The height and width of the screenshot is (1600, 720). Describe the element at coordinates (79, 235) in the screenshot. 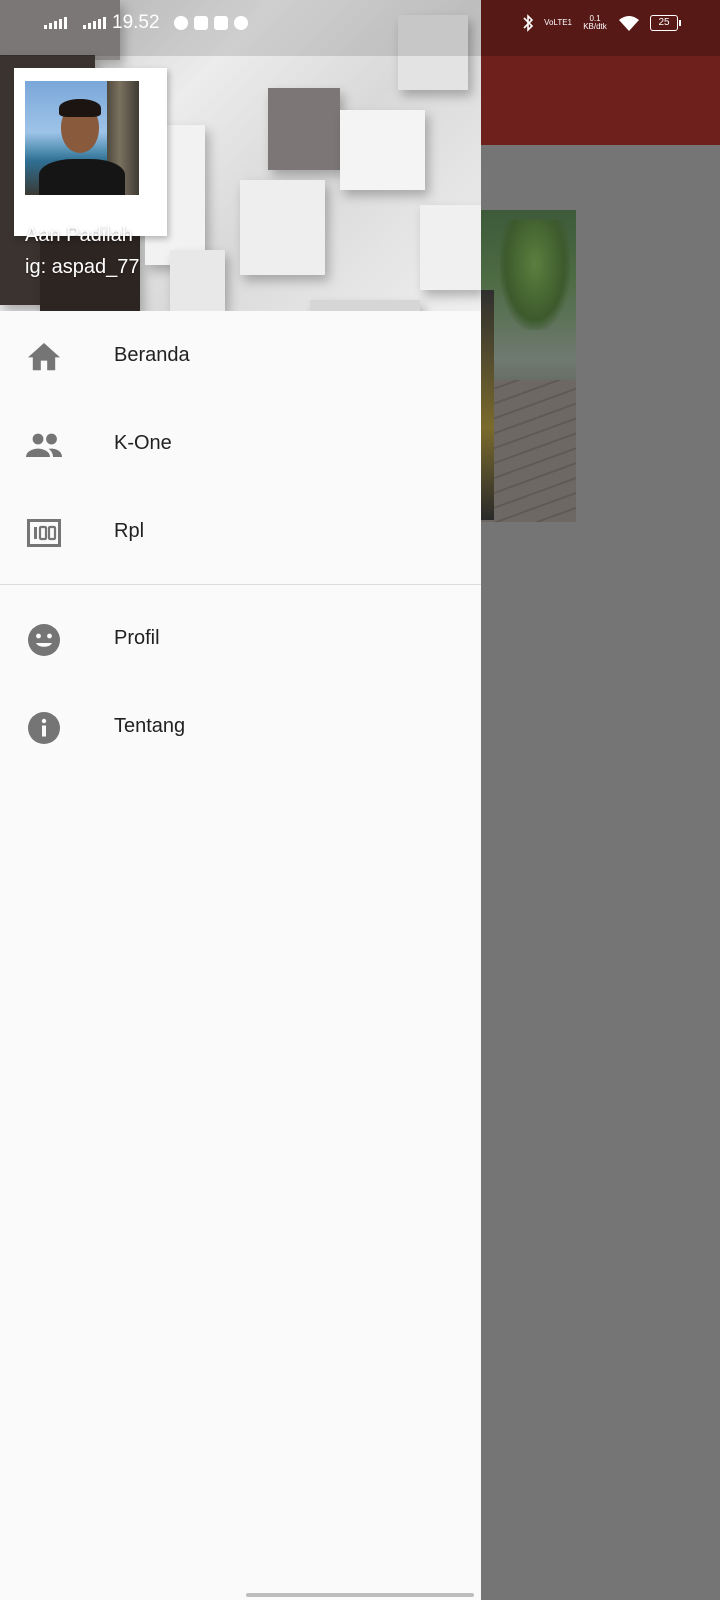

I see `account-name: Aan Padilah` at that location.